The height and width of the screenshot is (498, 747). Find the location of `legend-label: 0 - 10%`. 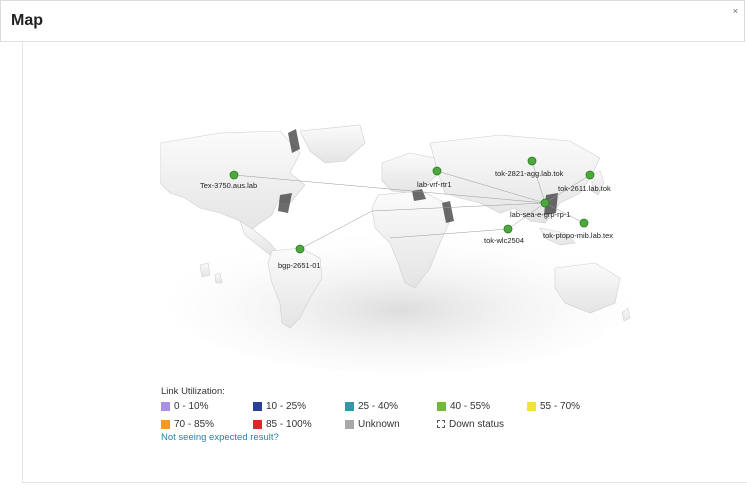

legend-label: 0 - 10% is located at coordinates (191, 406).